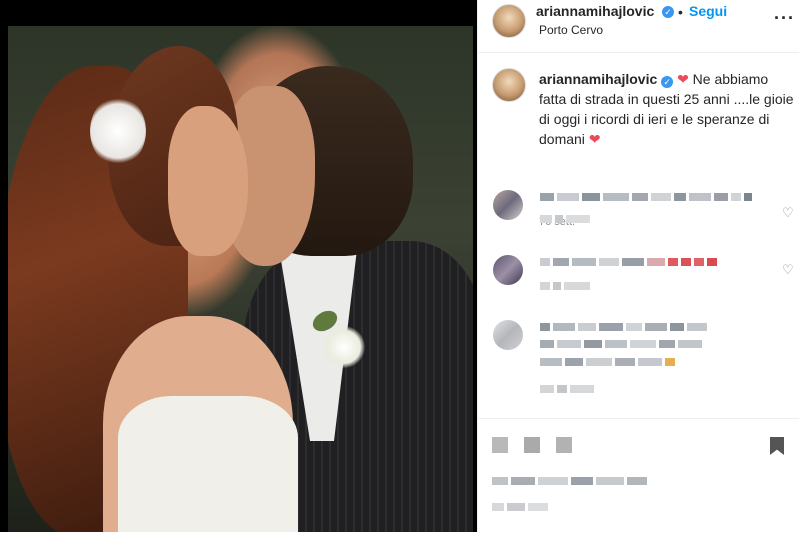  What do you see at coordinates (683, 79) in the screenshot?
I see `heart-emoji-icon: ❤` at bounding box center [683, 79].